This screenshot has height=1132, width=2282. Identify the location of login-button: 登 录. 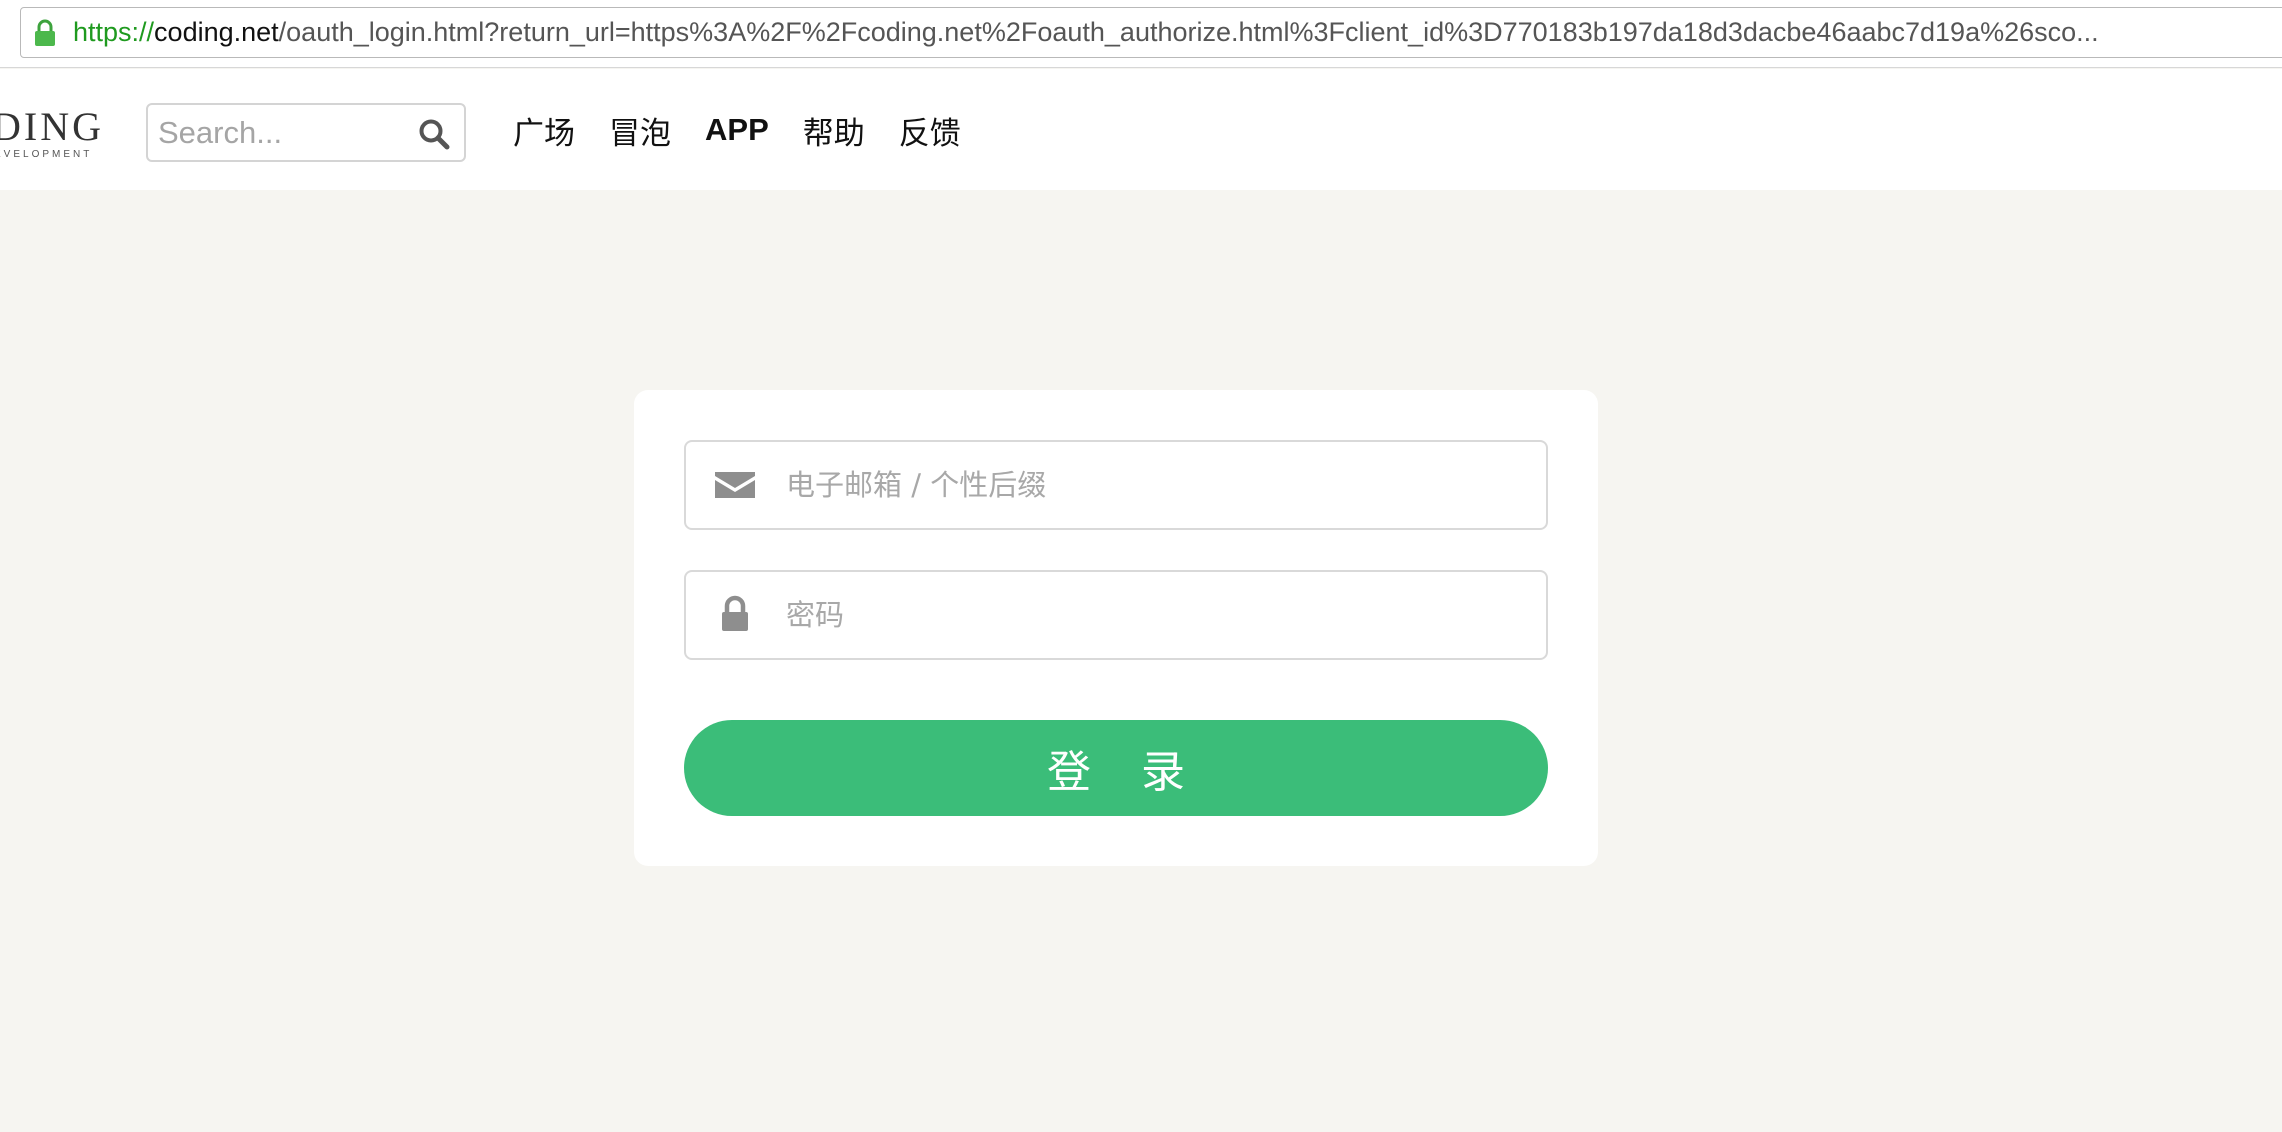
(1116, 768).